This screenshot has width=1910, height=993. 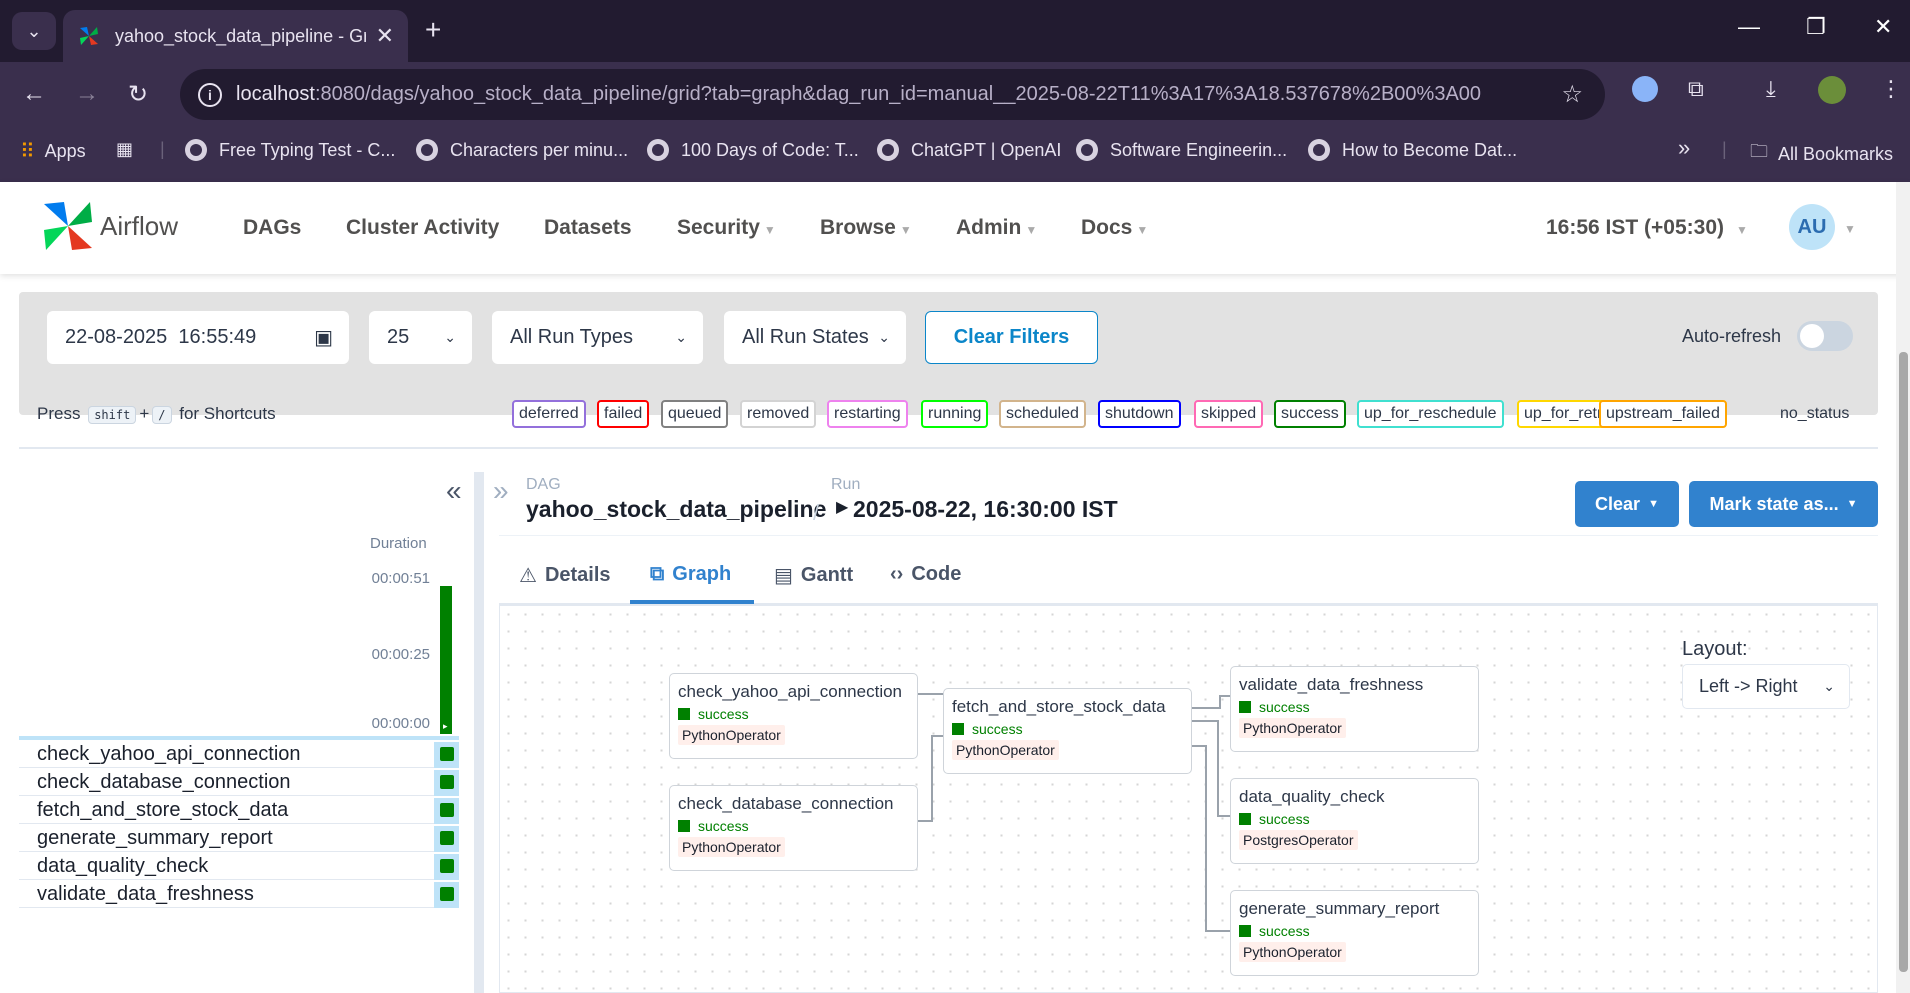 I want to click on legend-scheduled: scheduled, so click(x=1042, y=414).